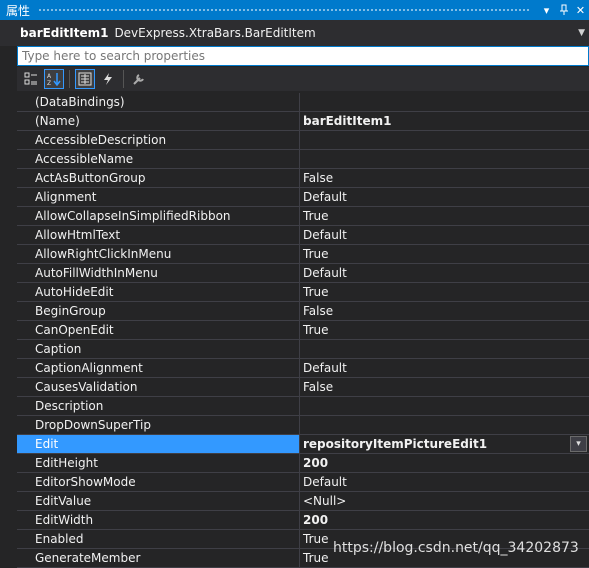  What do you see at coordinates (158, 520) in the screenshot?
I see `property-name: EditWidth` at bounding box center [158, 520].